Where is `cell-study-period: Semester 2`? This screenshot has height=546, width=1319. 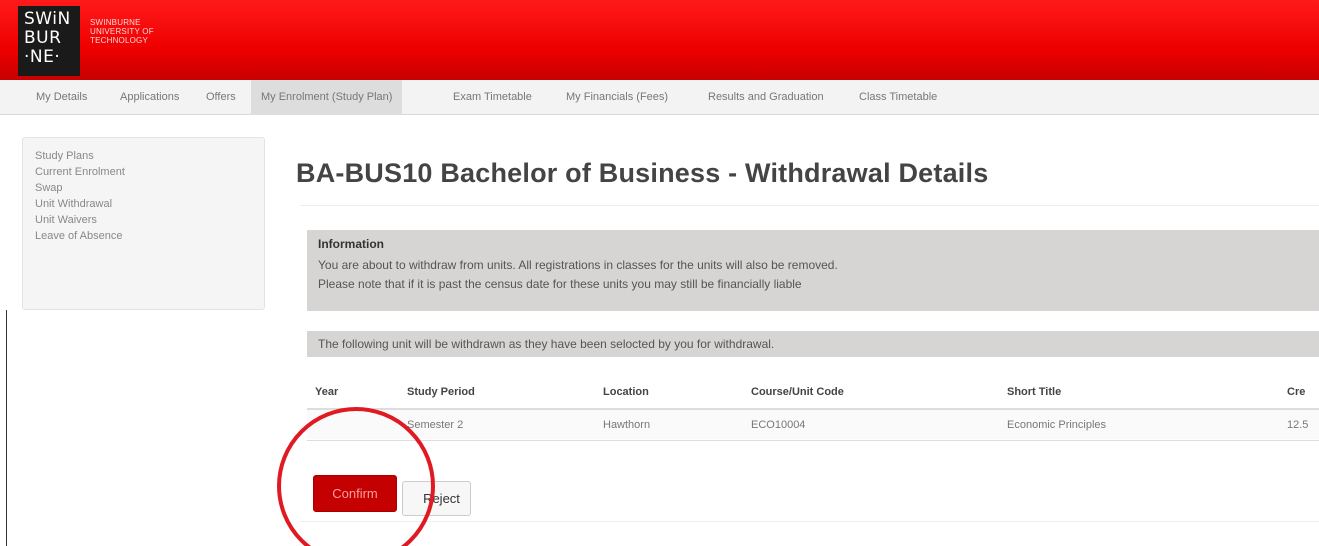 cell-study-period: Semester 2 is located at coordinates (497, 423).